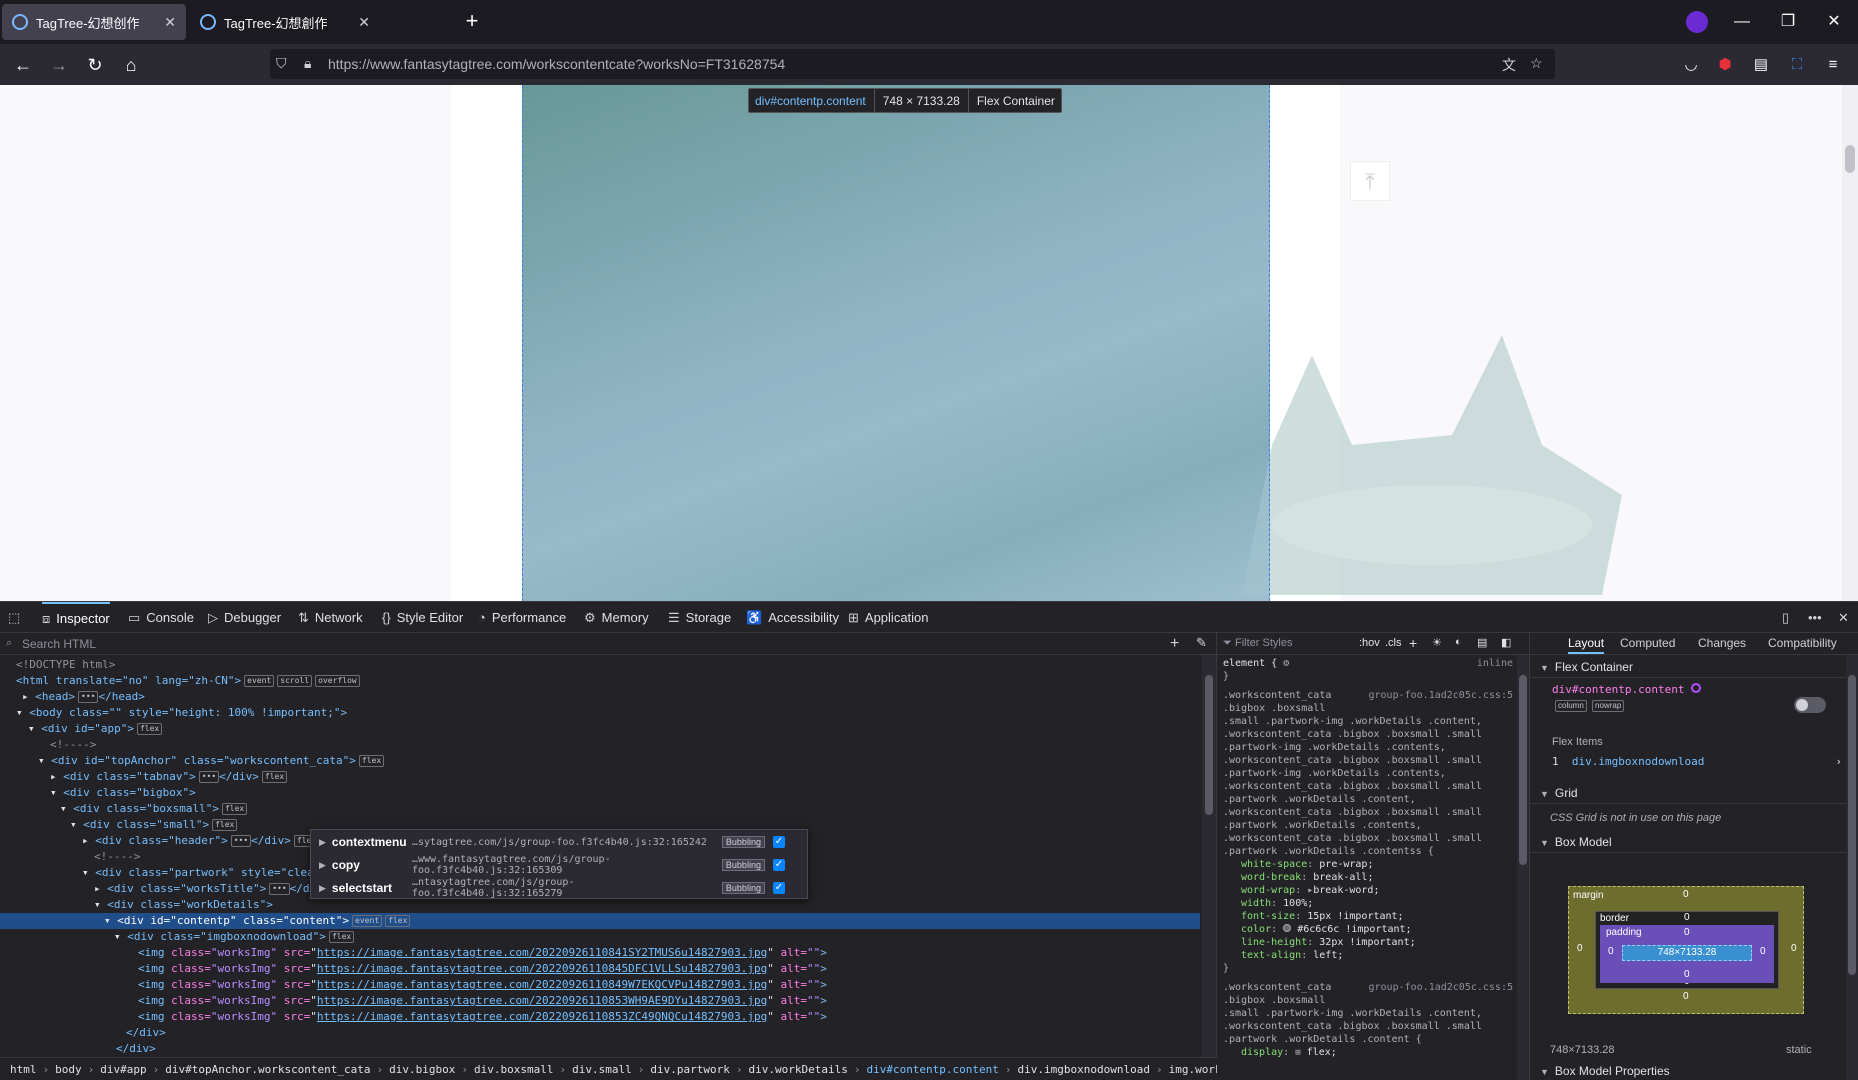  What do you see at coordinates (1833, 65) in the screenshot?
I see `menu-icon: ≡` at bounding box center [1833, 65].